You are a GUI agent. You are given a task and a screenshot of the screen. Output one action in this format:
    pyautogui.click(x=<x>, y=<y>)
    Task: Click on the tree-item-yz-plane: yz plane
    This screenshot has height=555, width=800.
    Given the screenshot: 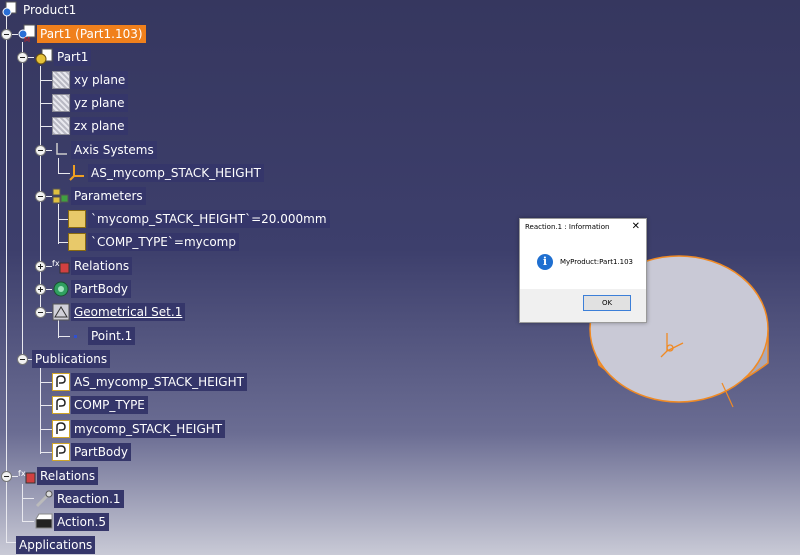 What is the action you would take?
    pyautogui.click(x=99, y=103)
    